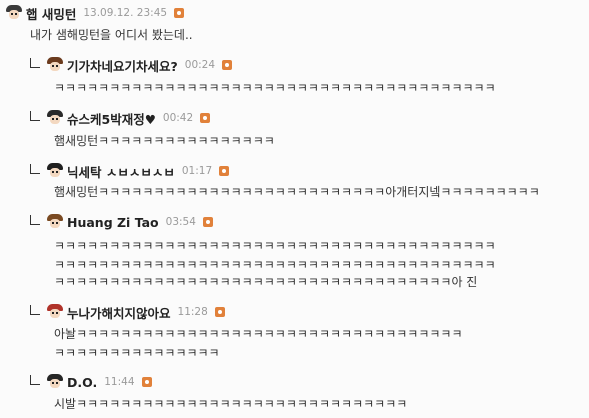 The width and height of the screenshot is (589, 418). What do you see at coordinates (200, 65) in the screenshot?
I see `reply-time: 00:24` at bounding box center [200, 65].